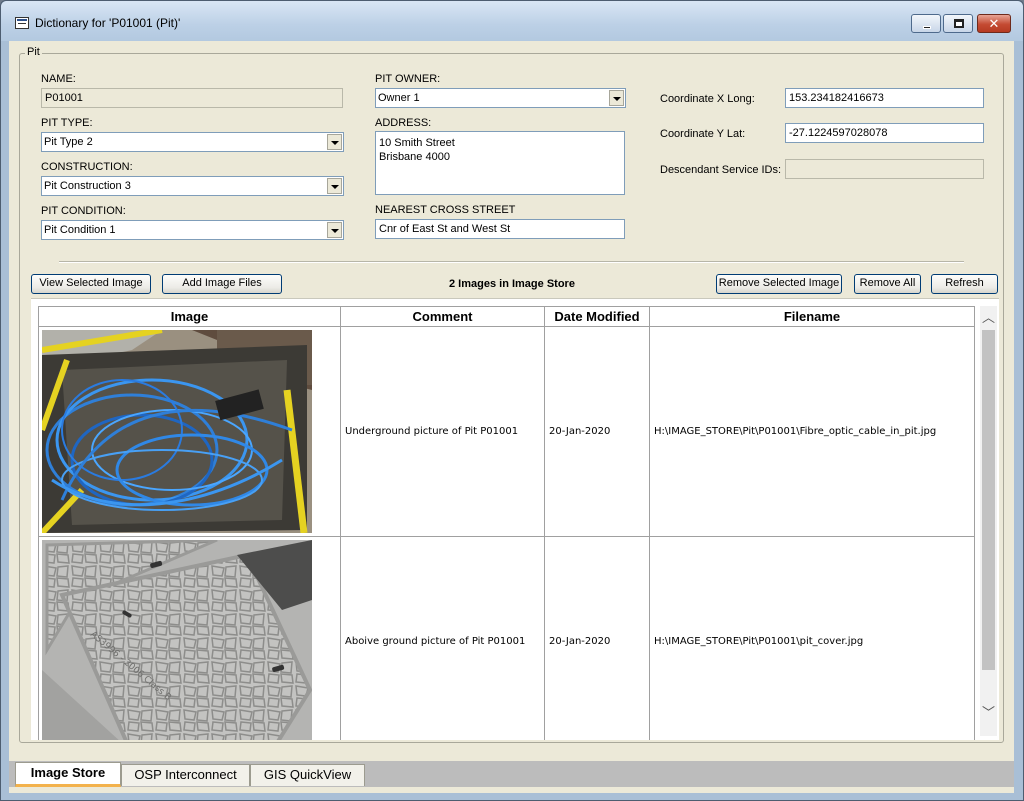  Describe the element at coordinates (779, 284) in the screenshot. I see `remove-selected-image-button: Remove Selected Image` at that location.